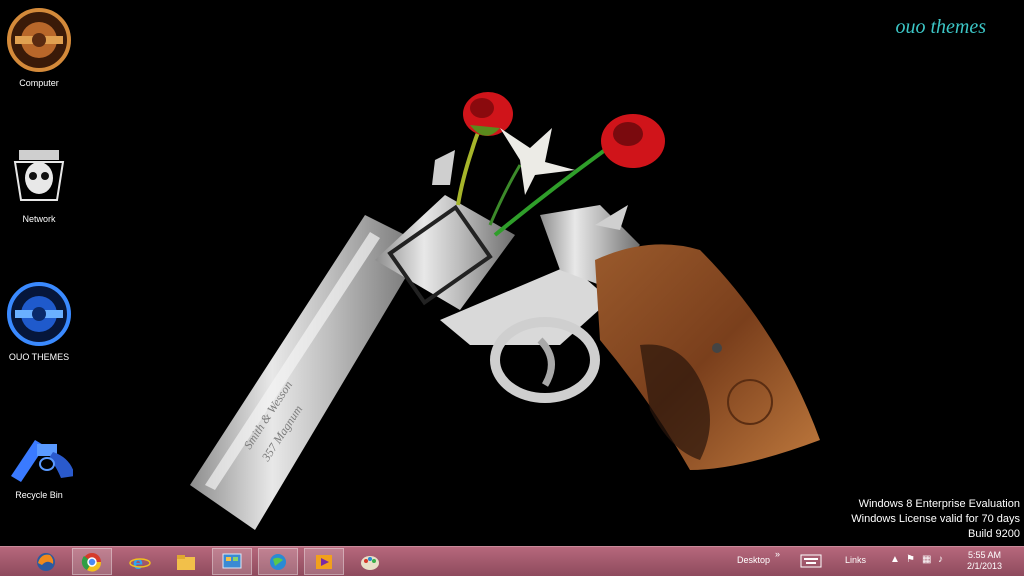 Image resolution: width=1024 pixels, height=576 pixels. I want to click on desktop-toolbar-label: Desktop, so click(753, 560).